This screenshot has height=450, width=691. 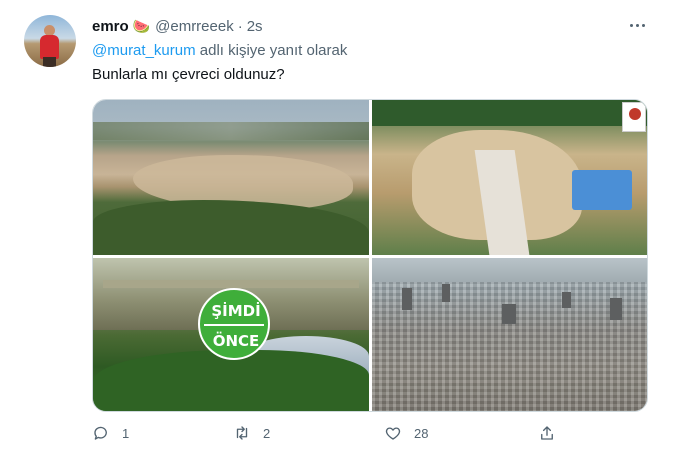 I want to click on avatar-figure-legs, so click(x=49, y=62).